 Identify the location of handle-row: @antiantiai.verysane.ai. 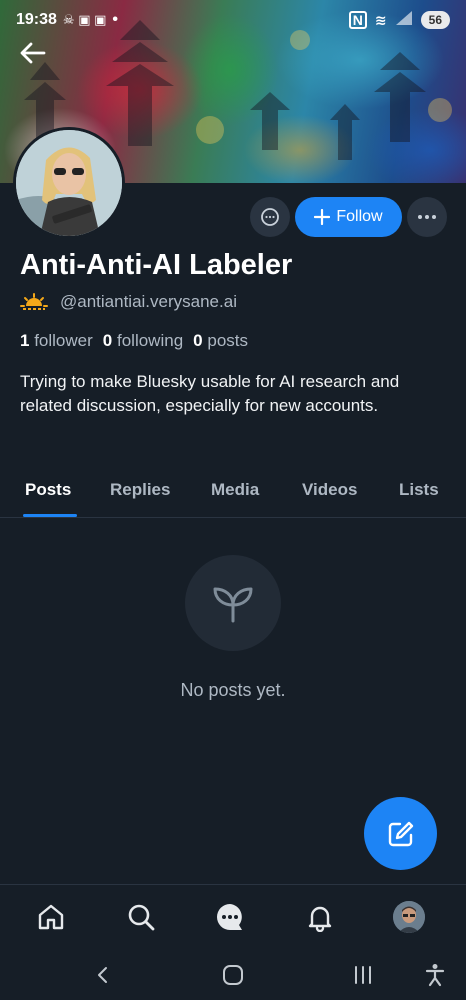
(128, 302).